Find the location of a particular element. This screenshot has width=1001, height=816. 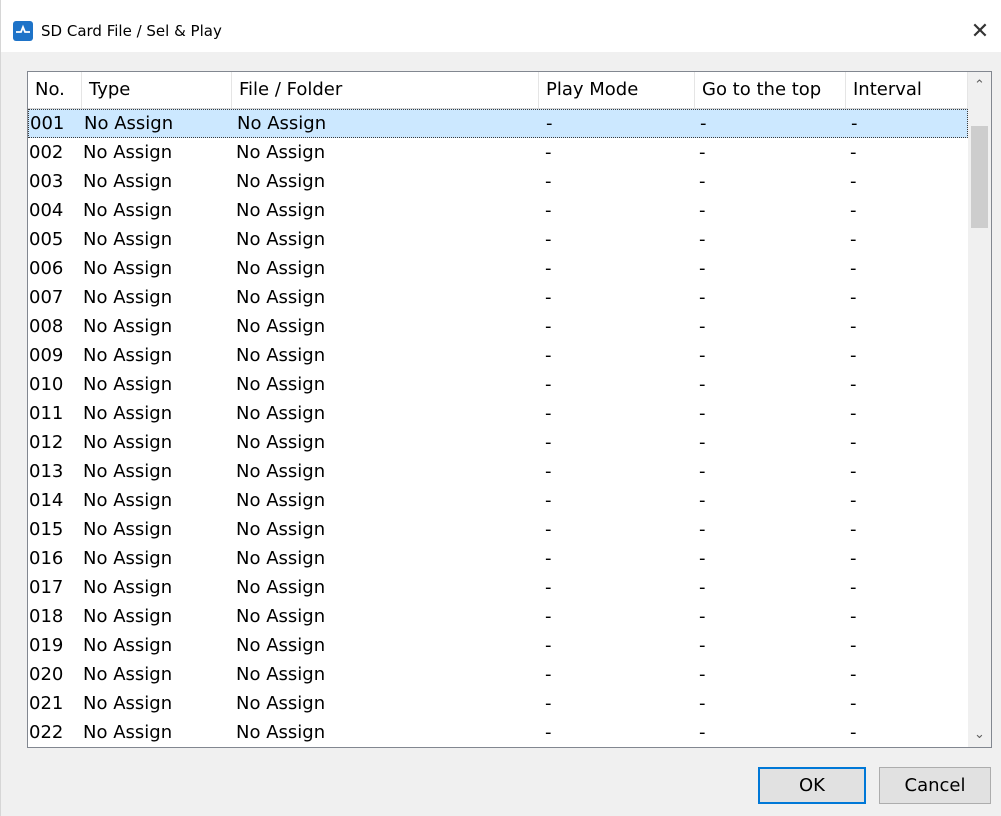

dialog-title: SD Card File / Sel & Play is located at coordinates (131, 31).